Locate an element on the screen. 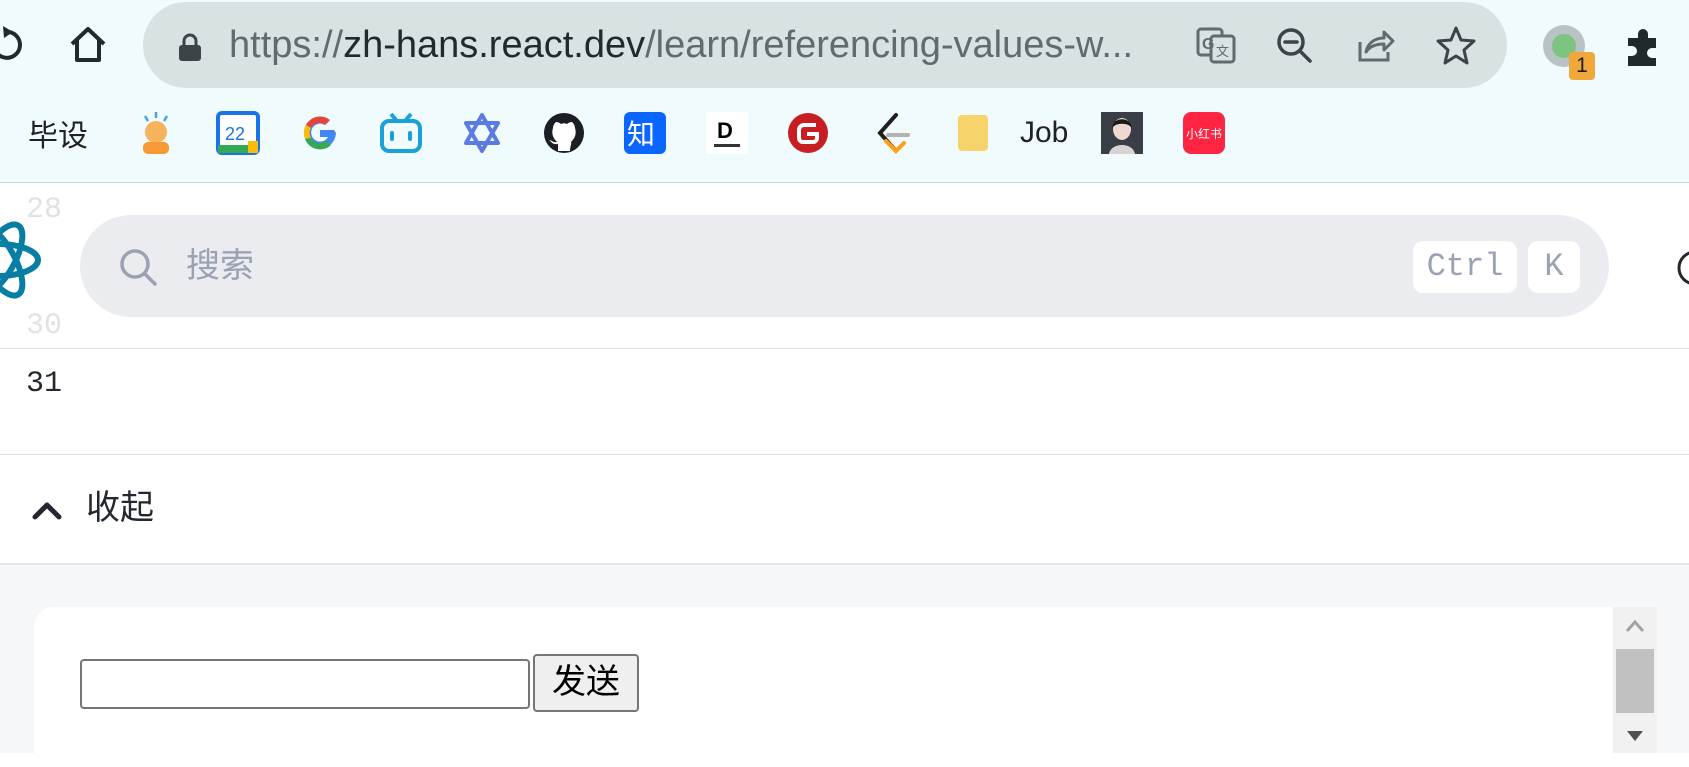  calendar-icon: 22 is located at coordinates (238, 133).